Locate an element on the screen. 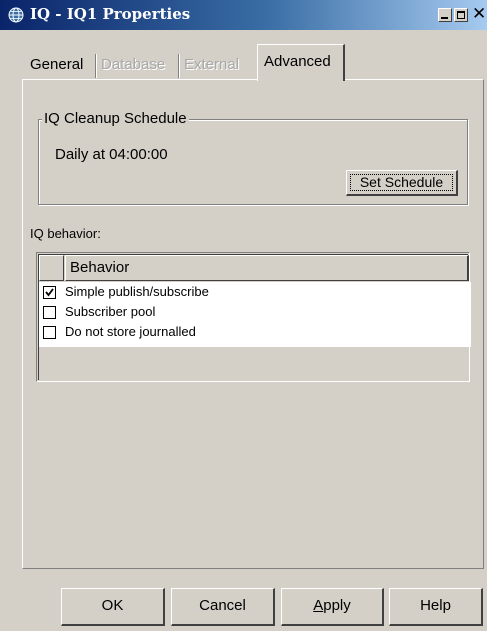 This screenshot has height=631, width=487. group-title: IQ Cleanup Schedule is located at coordinates (115, 119).